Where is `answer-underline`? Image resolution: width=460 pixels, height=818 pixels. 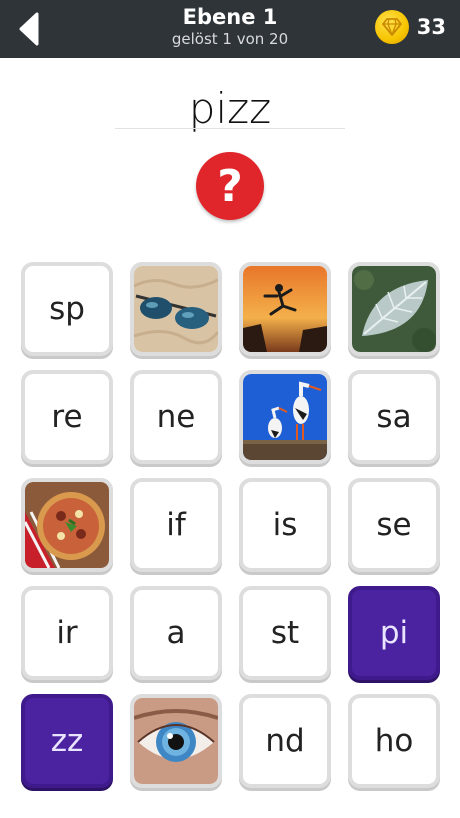 answer-underline is located at coordinates (230, 128).